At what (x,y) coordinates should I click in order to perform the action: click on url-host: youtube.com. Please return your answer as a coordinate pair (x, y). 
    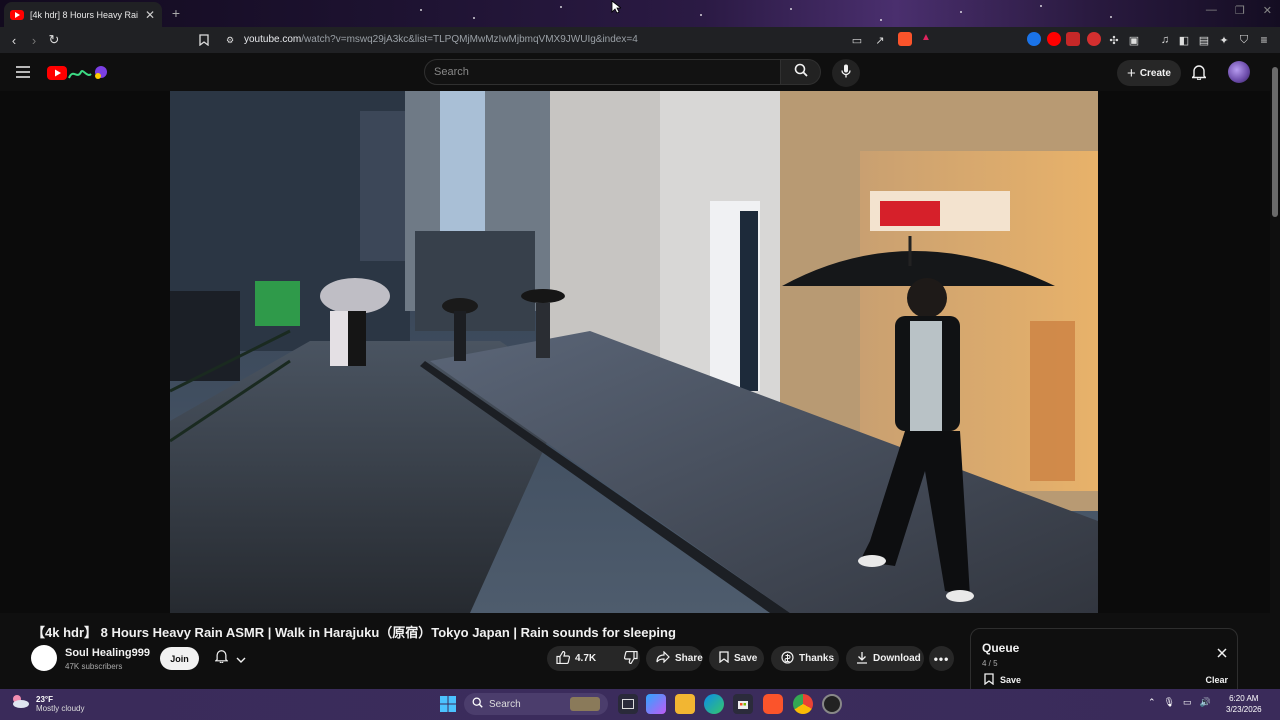
    Looking at the image, I should click on (273, 39).